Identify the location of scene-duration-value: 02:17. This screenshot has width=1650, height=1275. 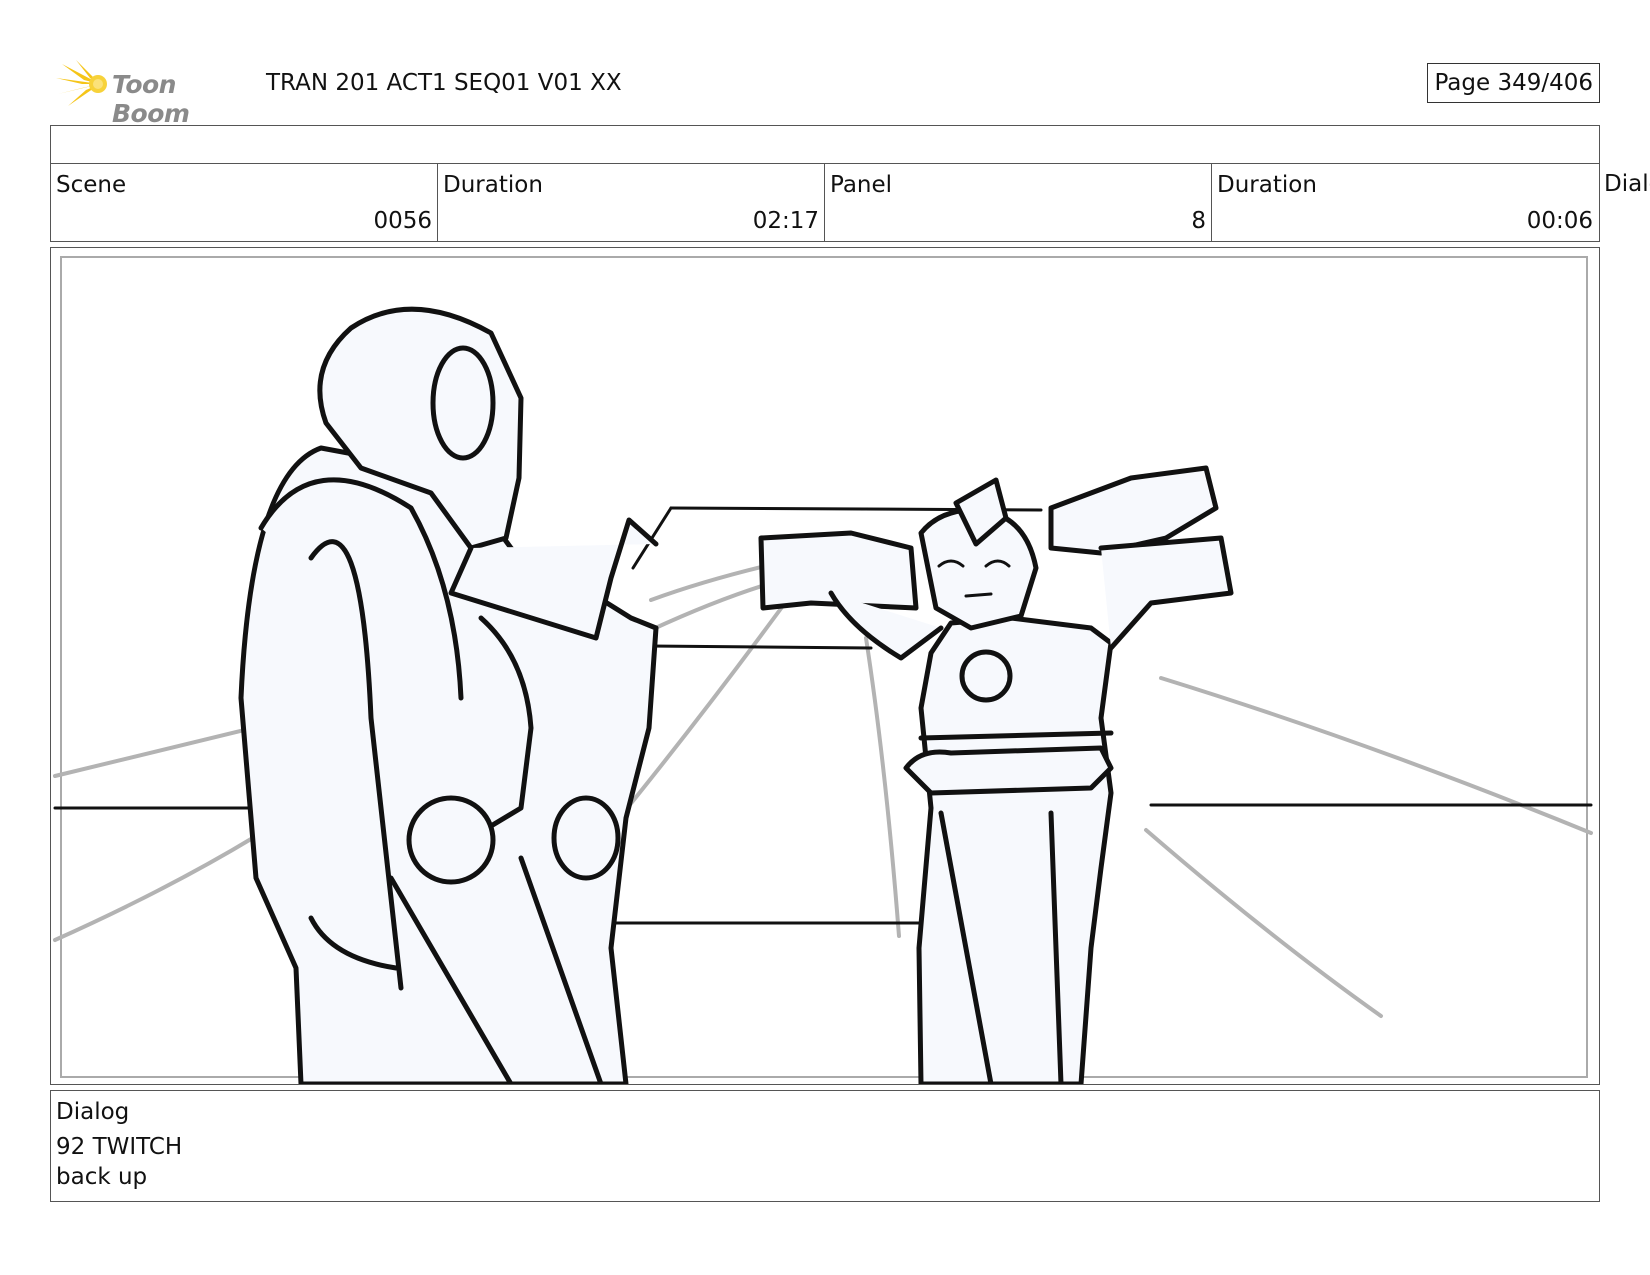
(785, 221).